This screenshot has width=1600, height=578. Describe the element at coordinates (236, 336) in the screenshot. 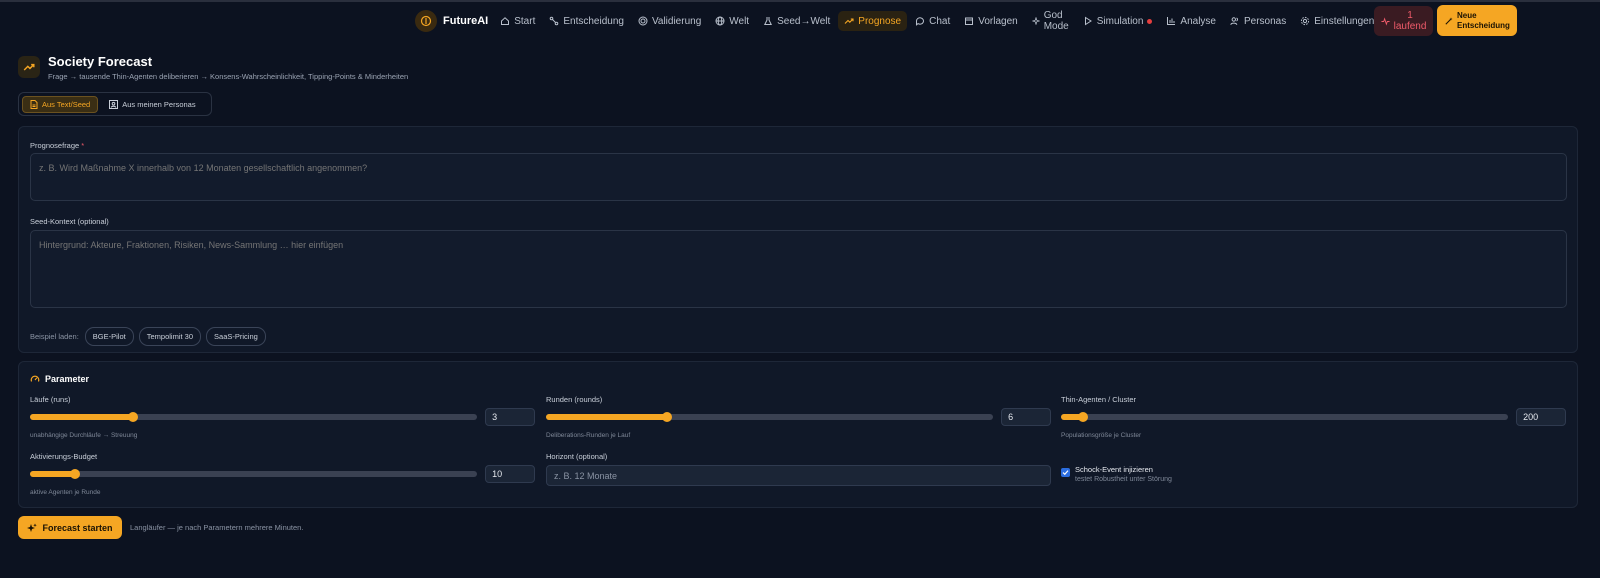

I see `example-chip-saas-pricing: SaaS-Pricing` at that location.